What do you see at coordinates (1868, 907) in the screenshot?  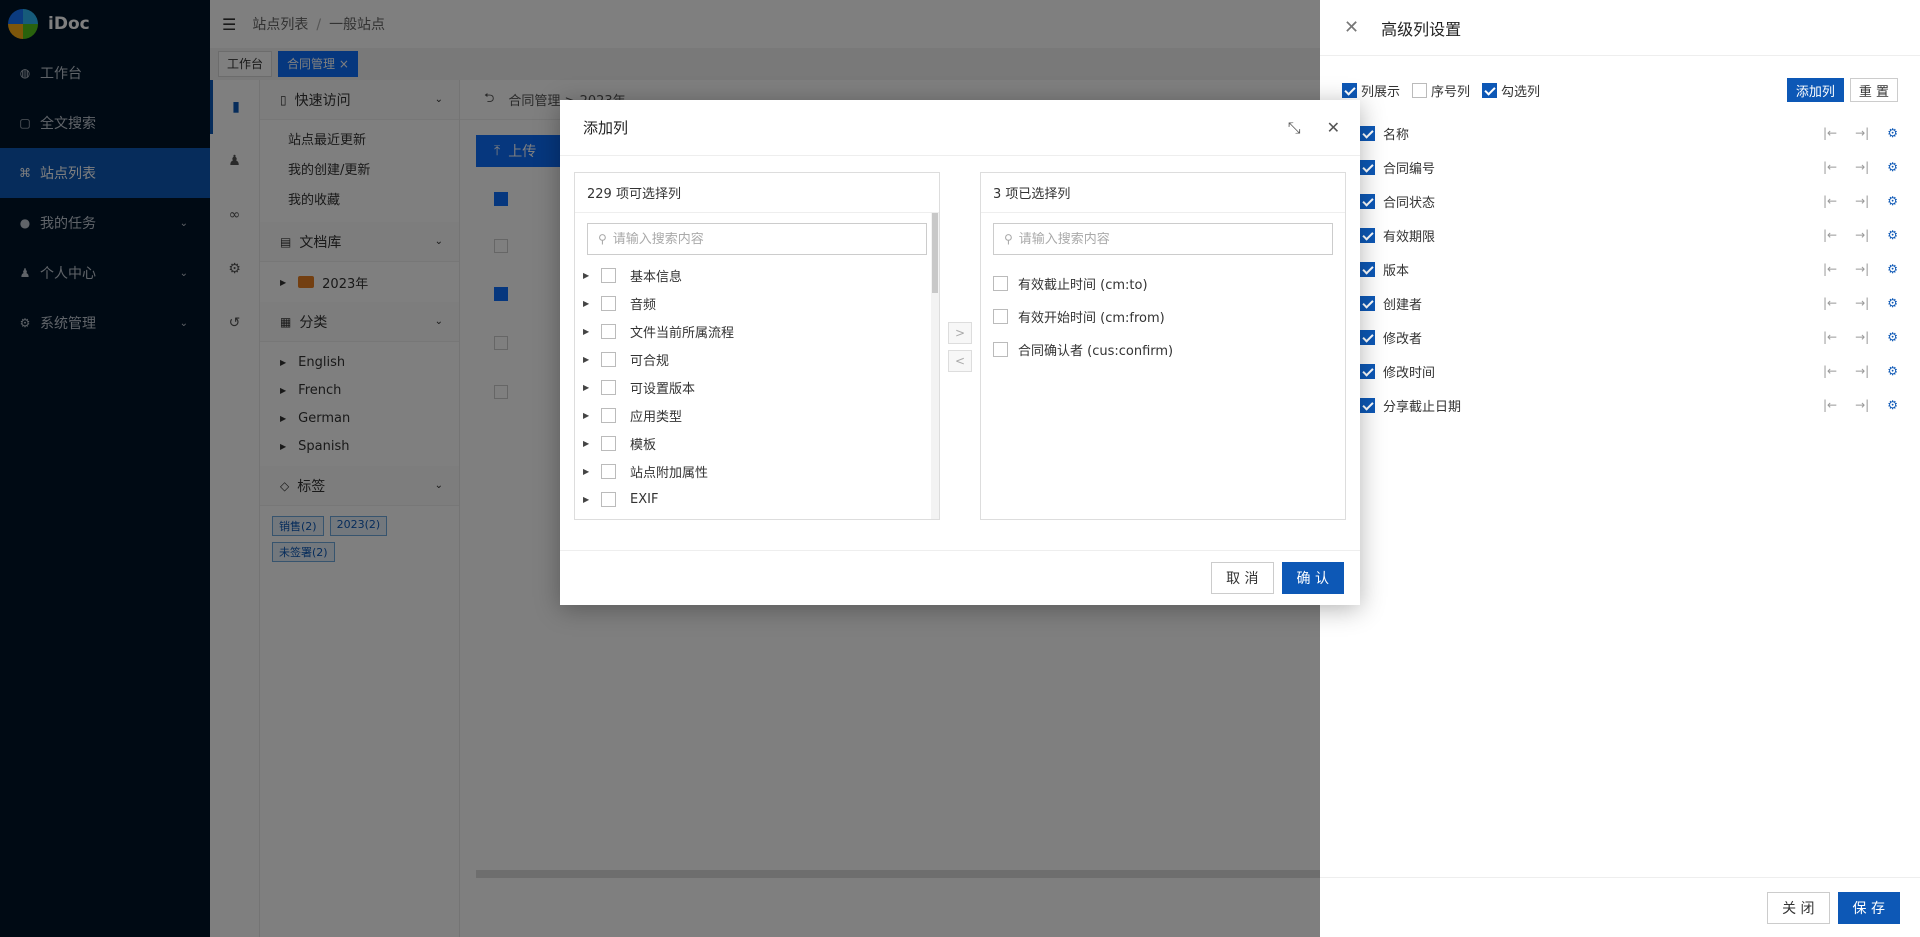 I see `save-button: 保 存` at bounding box center [1868, 907].